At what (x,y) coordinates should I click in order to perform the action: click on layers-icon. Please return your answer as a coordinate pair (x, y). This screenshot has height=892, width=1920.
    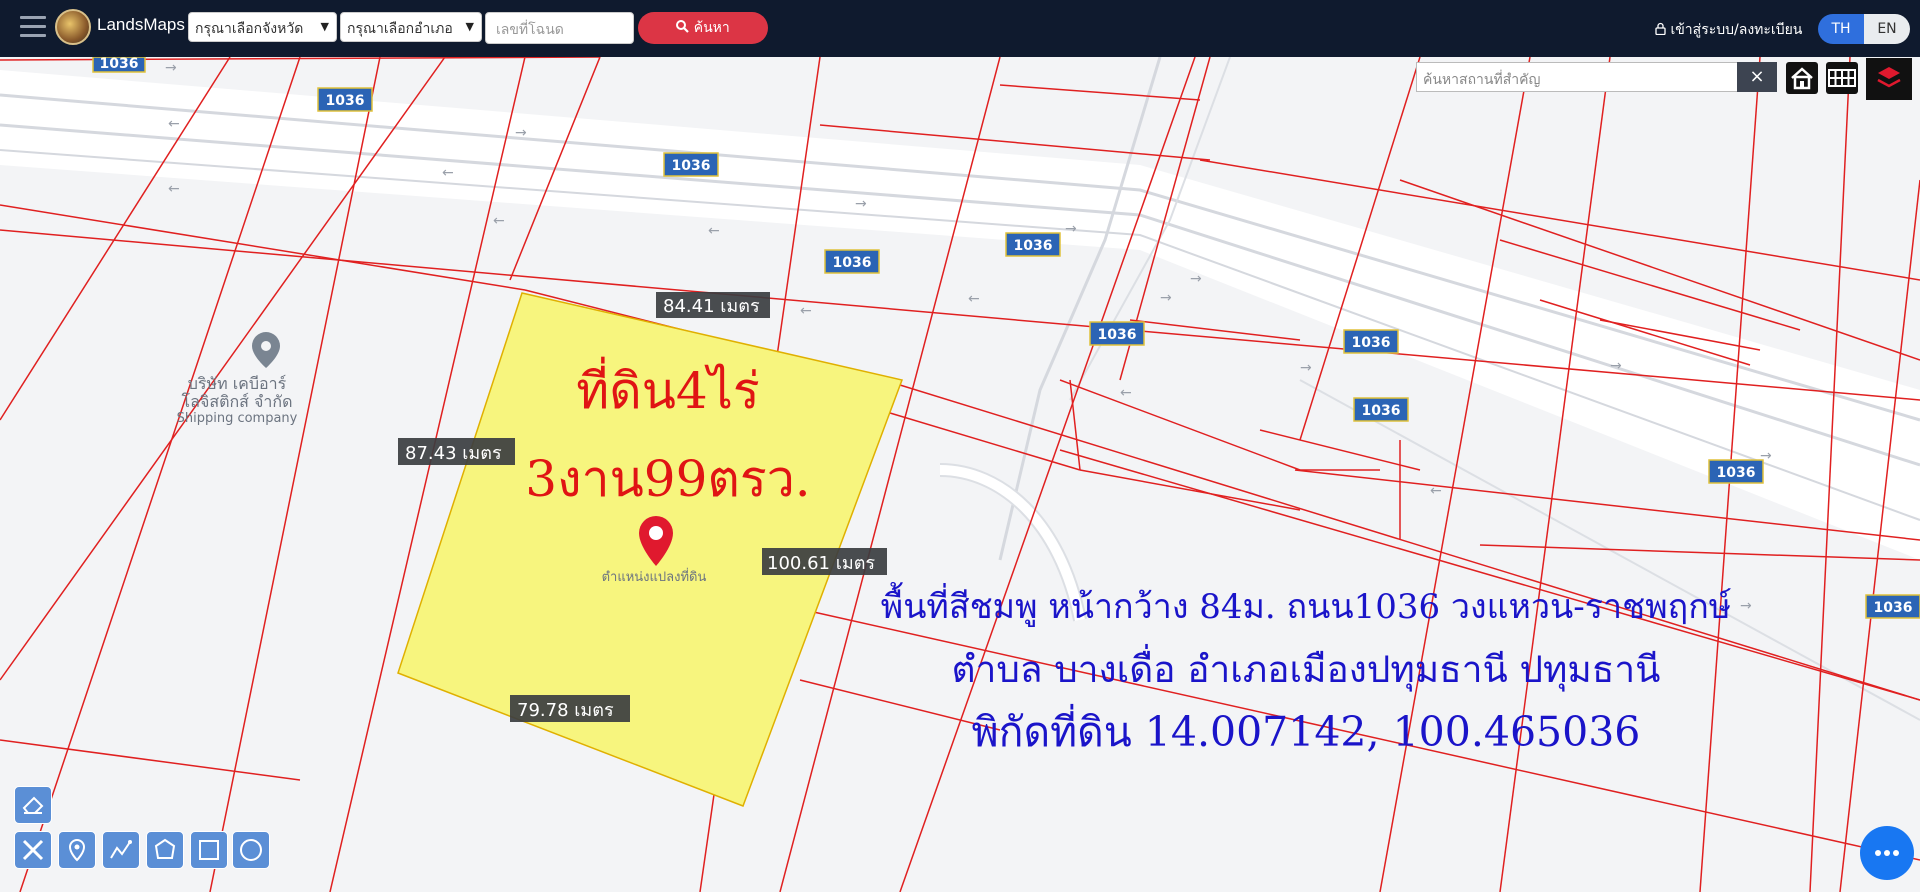
    Looking at the image, I should click on (1889, 77).